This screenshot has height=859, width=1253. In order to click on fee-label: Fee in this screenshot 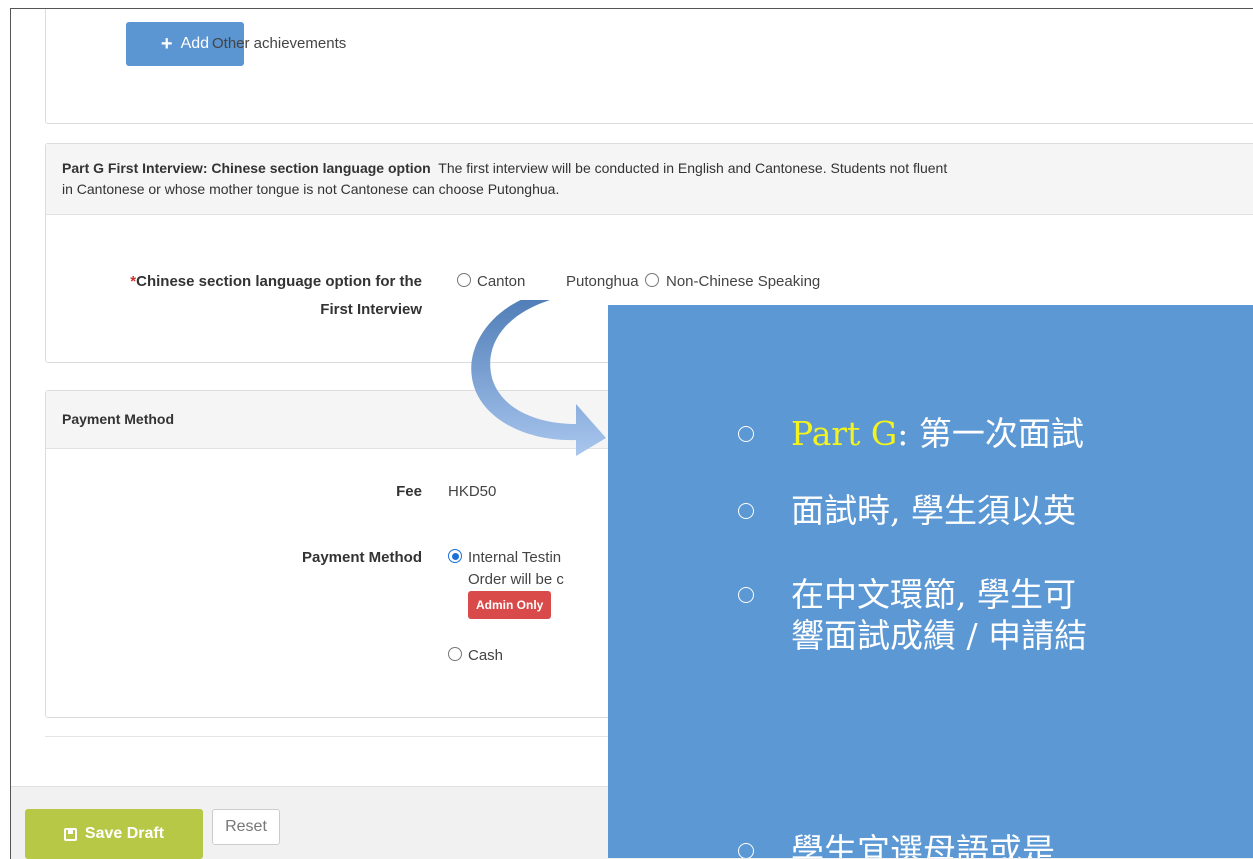, I will do `click(409, 491)`.